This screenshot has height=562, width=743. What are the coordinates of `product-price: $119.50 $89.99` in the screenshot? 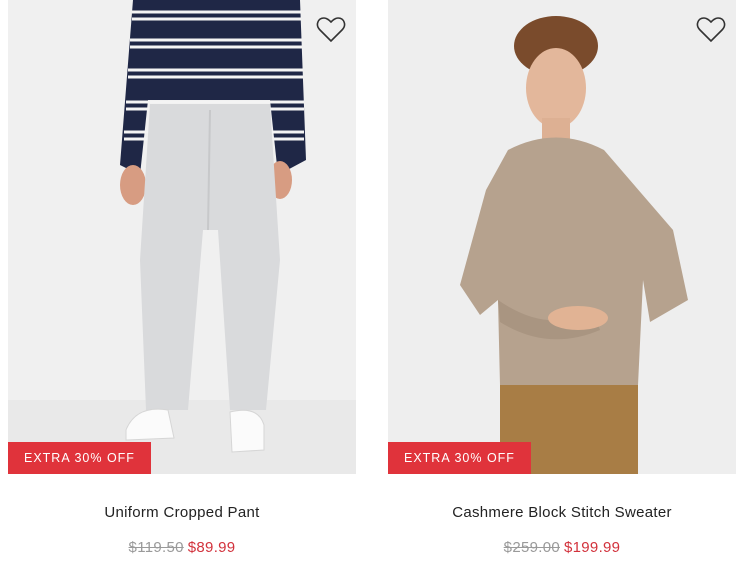 It's located at (182, 547).